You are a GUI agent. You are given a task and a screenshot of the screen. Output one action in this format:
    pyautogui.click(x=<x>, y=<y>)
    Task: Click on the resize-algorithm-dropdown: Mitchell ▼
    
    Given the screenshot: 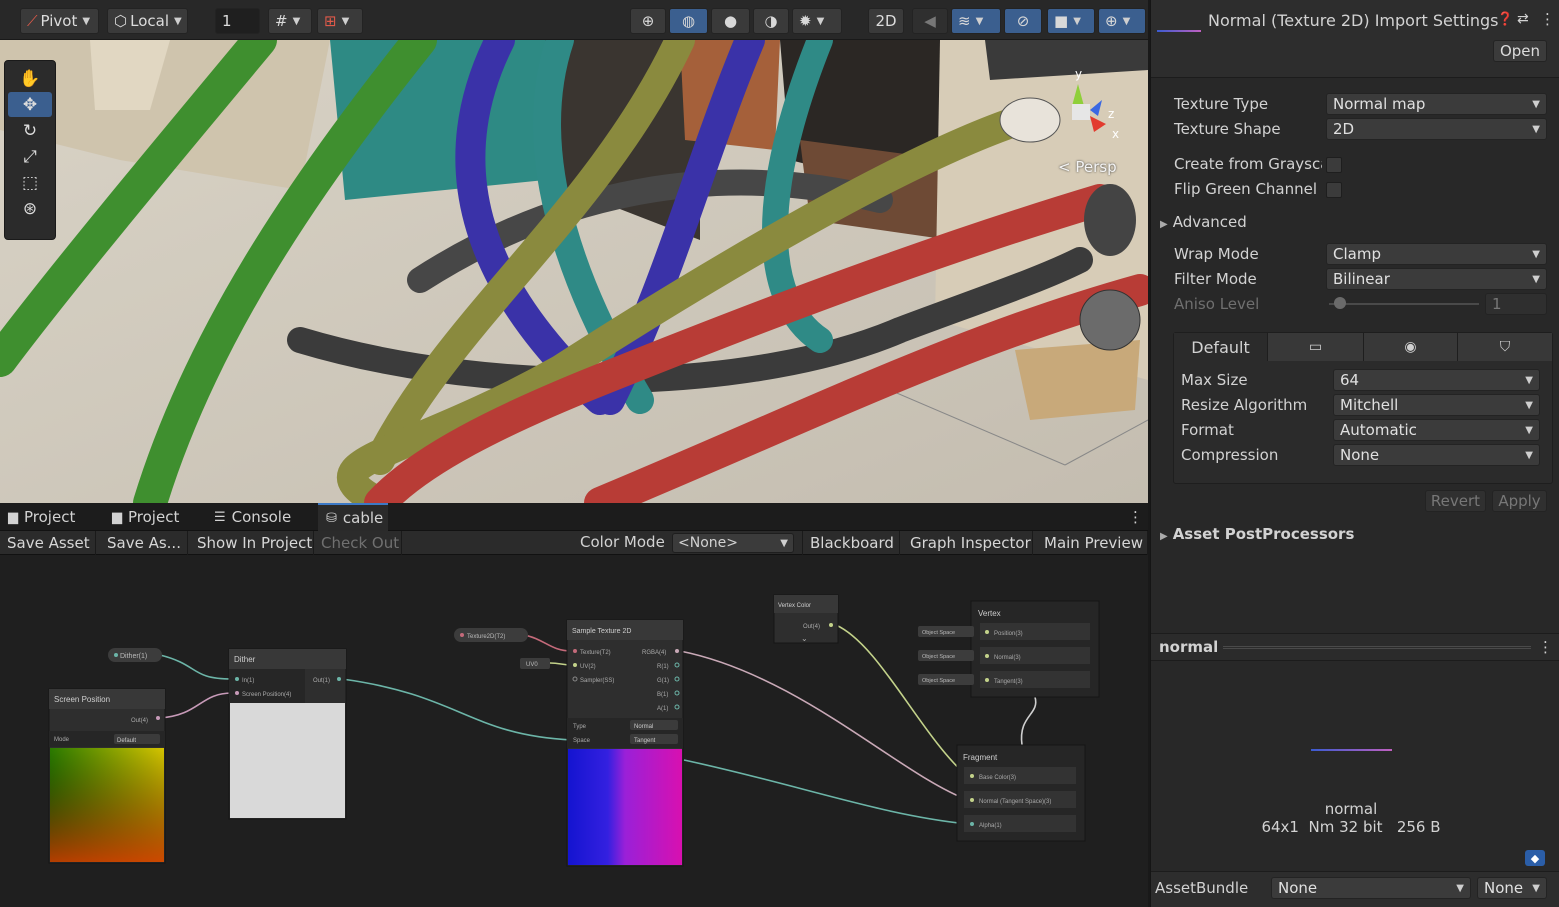 What is the action you would take?
    pyautogui.click(x=1436, y=405)
    